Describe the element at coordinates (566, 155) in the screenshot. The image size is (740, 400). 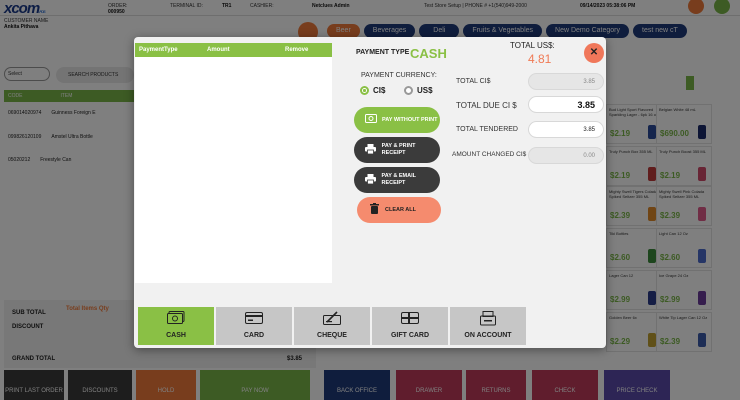
I see `amount-changed-field: 0.00` at that location.